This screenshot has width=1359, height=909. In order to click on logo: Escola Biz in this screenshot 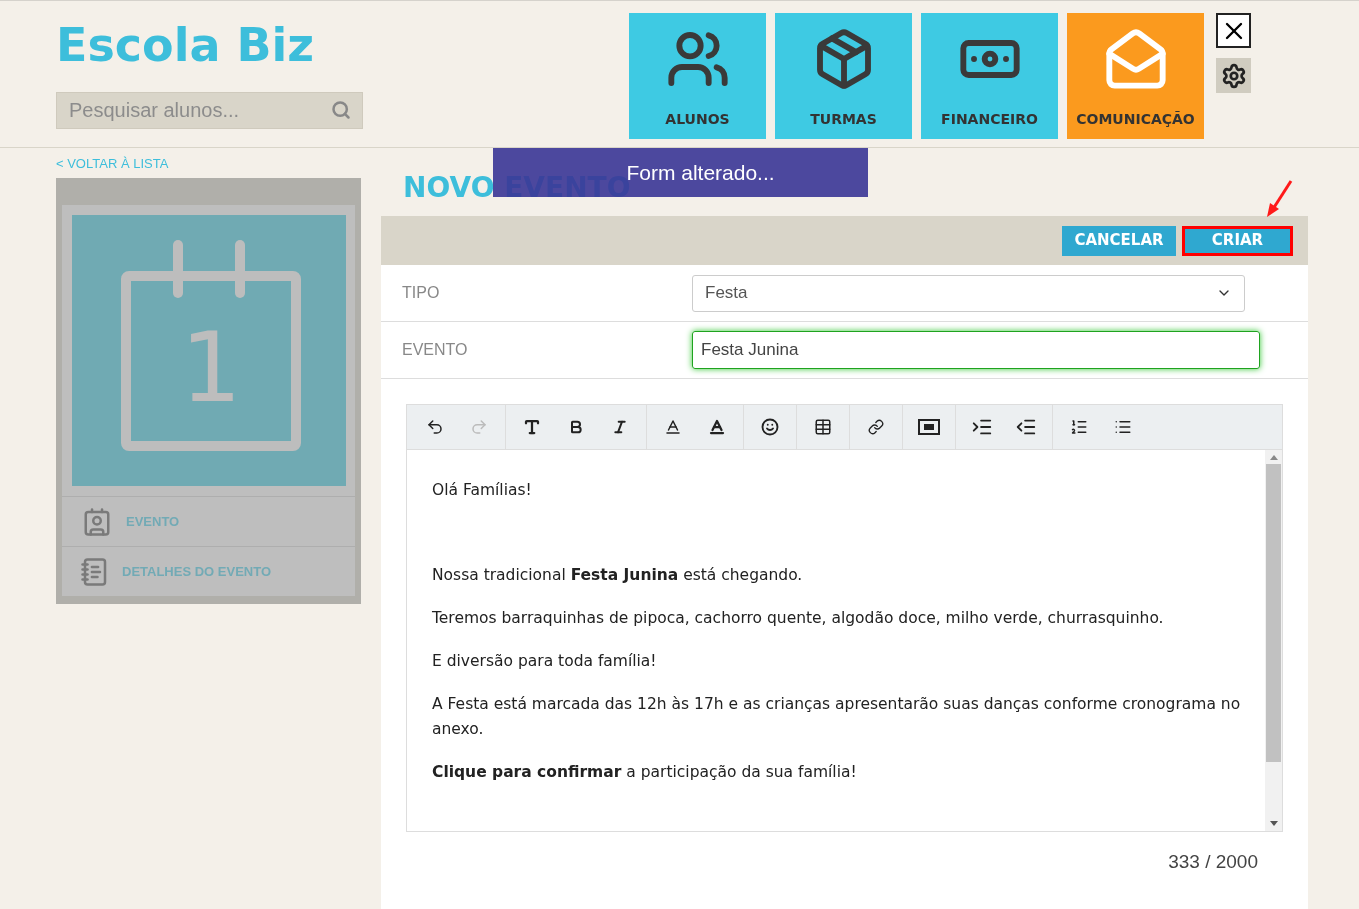, I will do `click(185, 45)`.